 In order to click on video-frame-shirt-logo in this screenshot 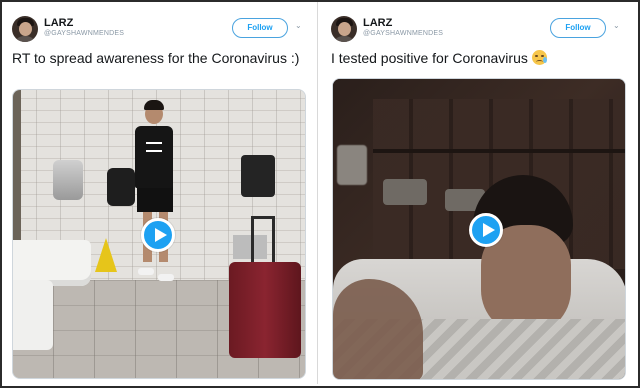, I will do `click(154, 147)`.